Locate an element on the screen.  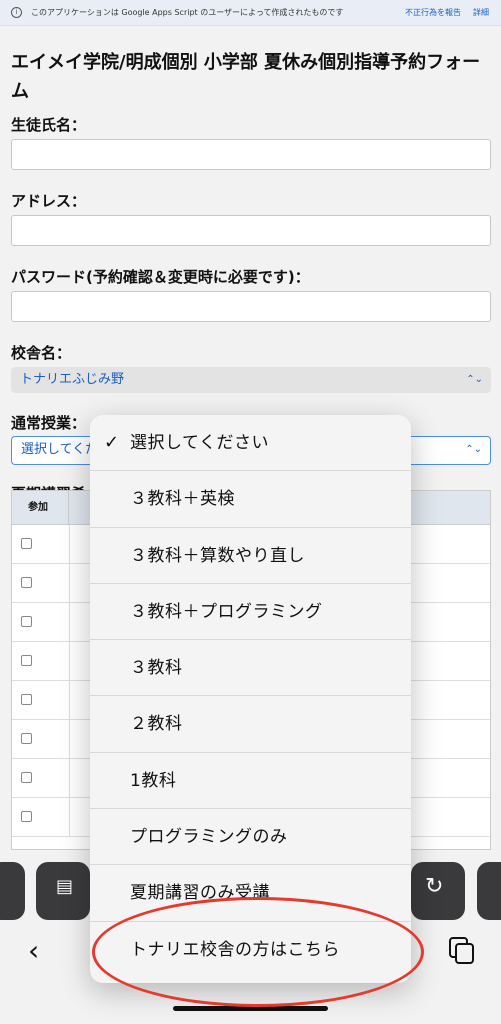
password-field is located at coordinates (251, 306).